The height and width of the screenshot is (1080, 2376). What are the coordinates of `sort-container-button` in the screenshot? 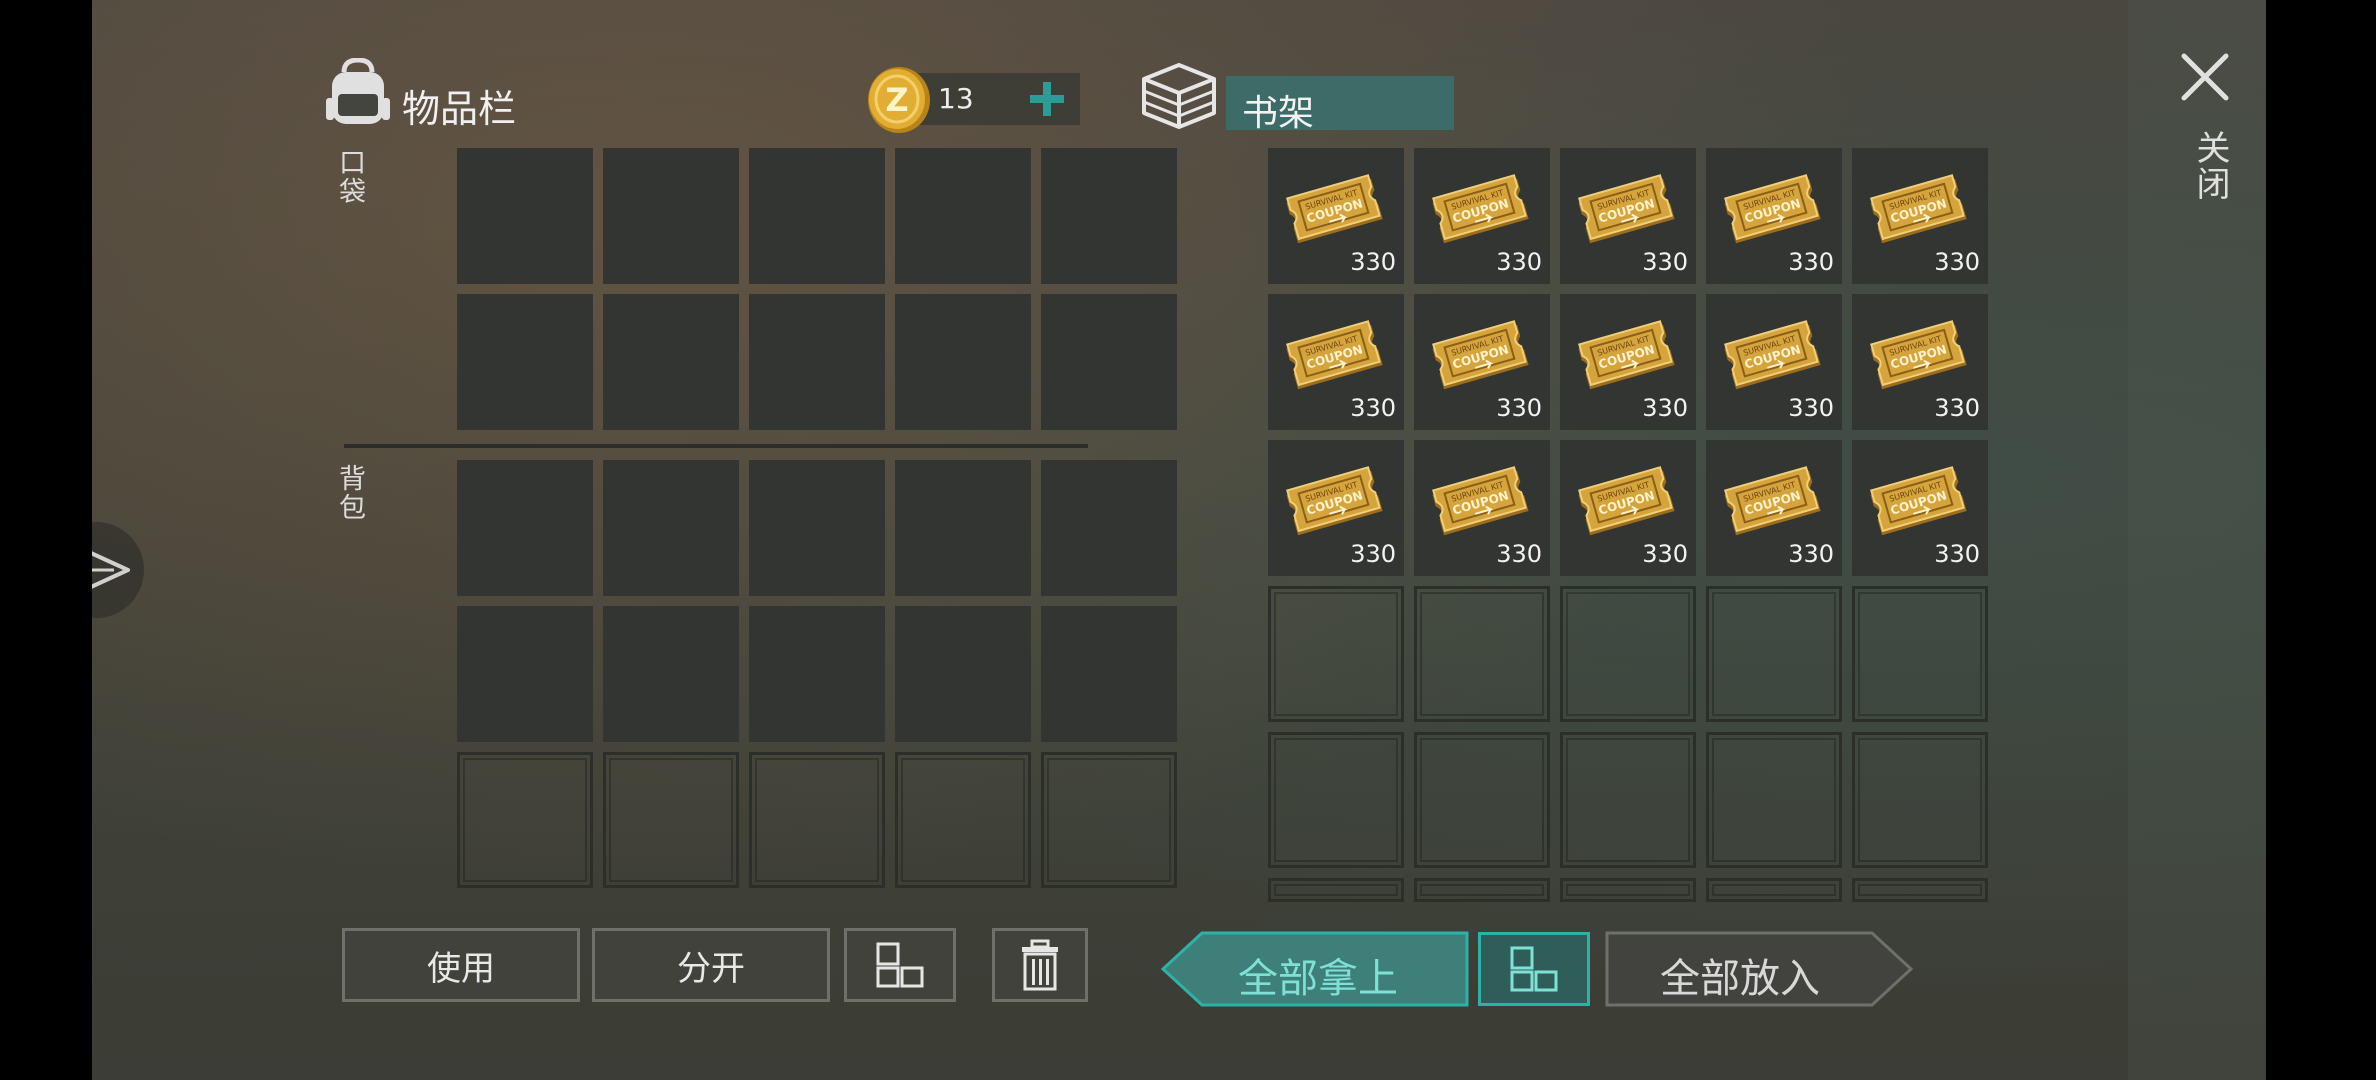 It's located at (1534, 969).